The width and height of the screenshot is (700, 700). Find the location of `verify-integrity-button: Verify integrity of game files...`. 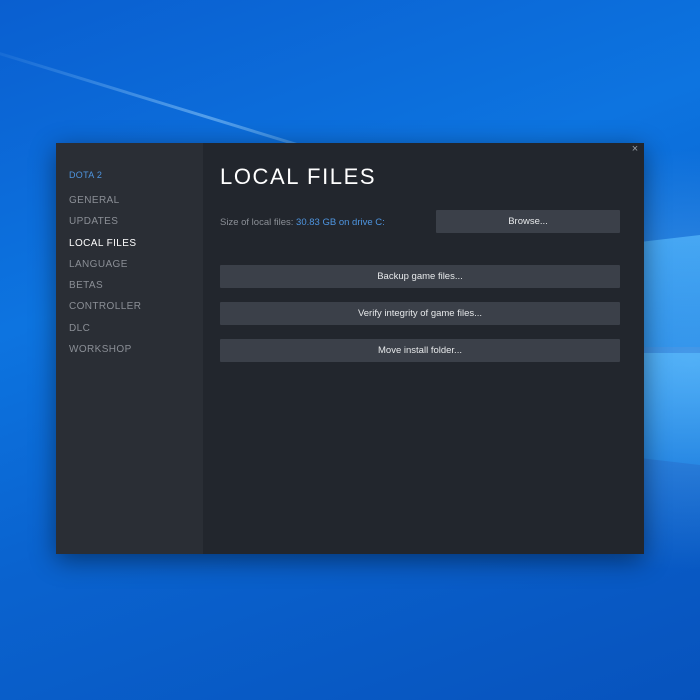

verify-integrity-button: Verify integrity of game files... is located at coordinates (420, 313).